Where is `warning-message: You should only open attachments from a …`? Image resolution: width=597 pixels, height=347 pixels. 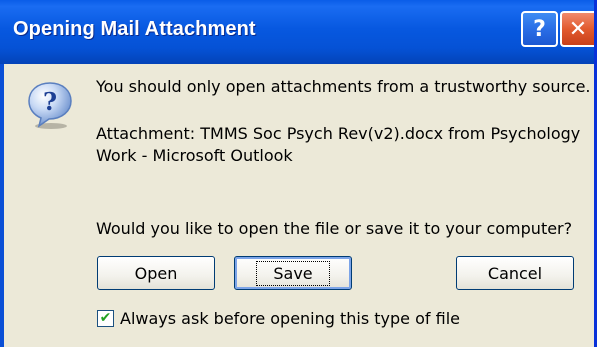 warning-message: You should only open attachments from a … is located at coordinates (343, 86).